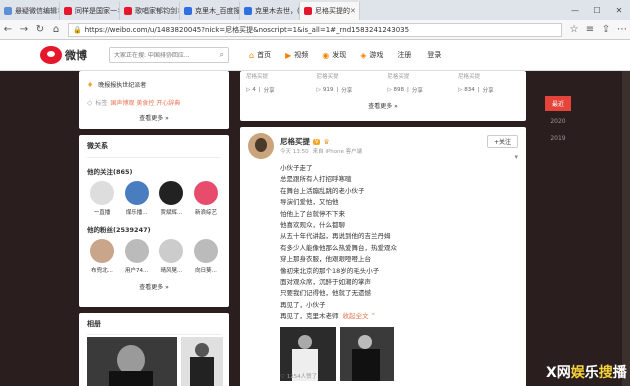 Image resolution: width=630 pixels, height=386 pixels. I want to click on video-stats: ▷ 4 | 分享, so click(277, 90).